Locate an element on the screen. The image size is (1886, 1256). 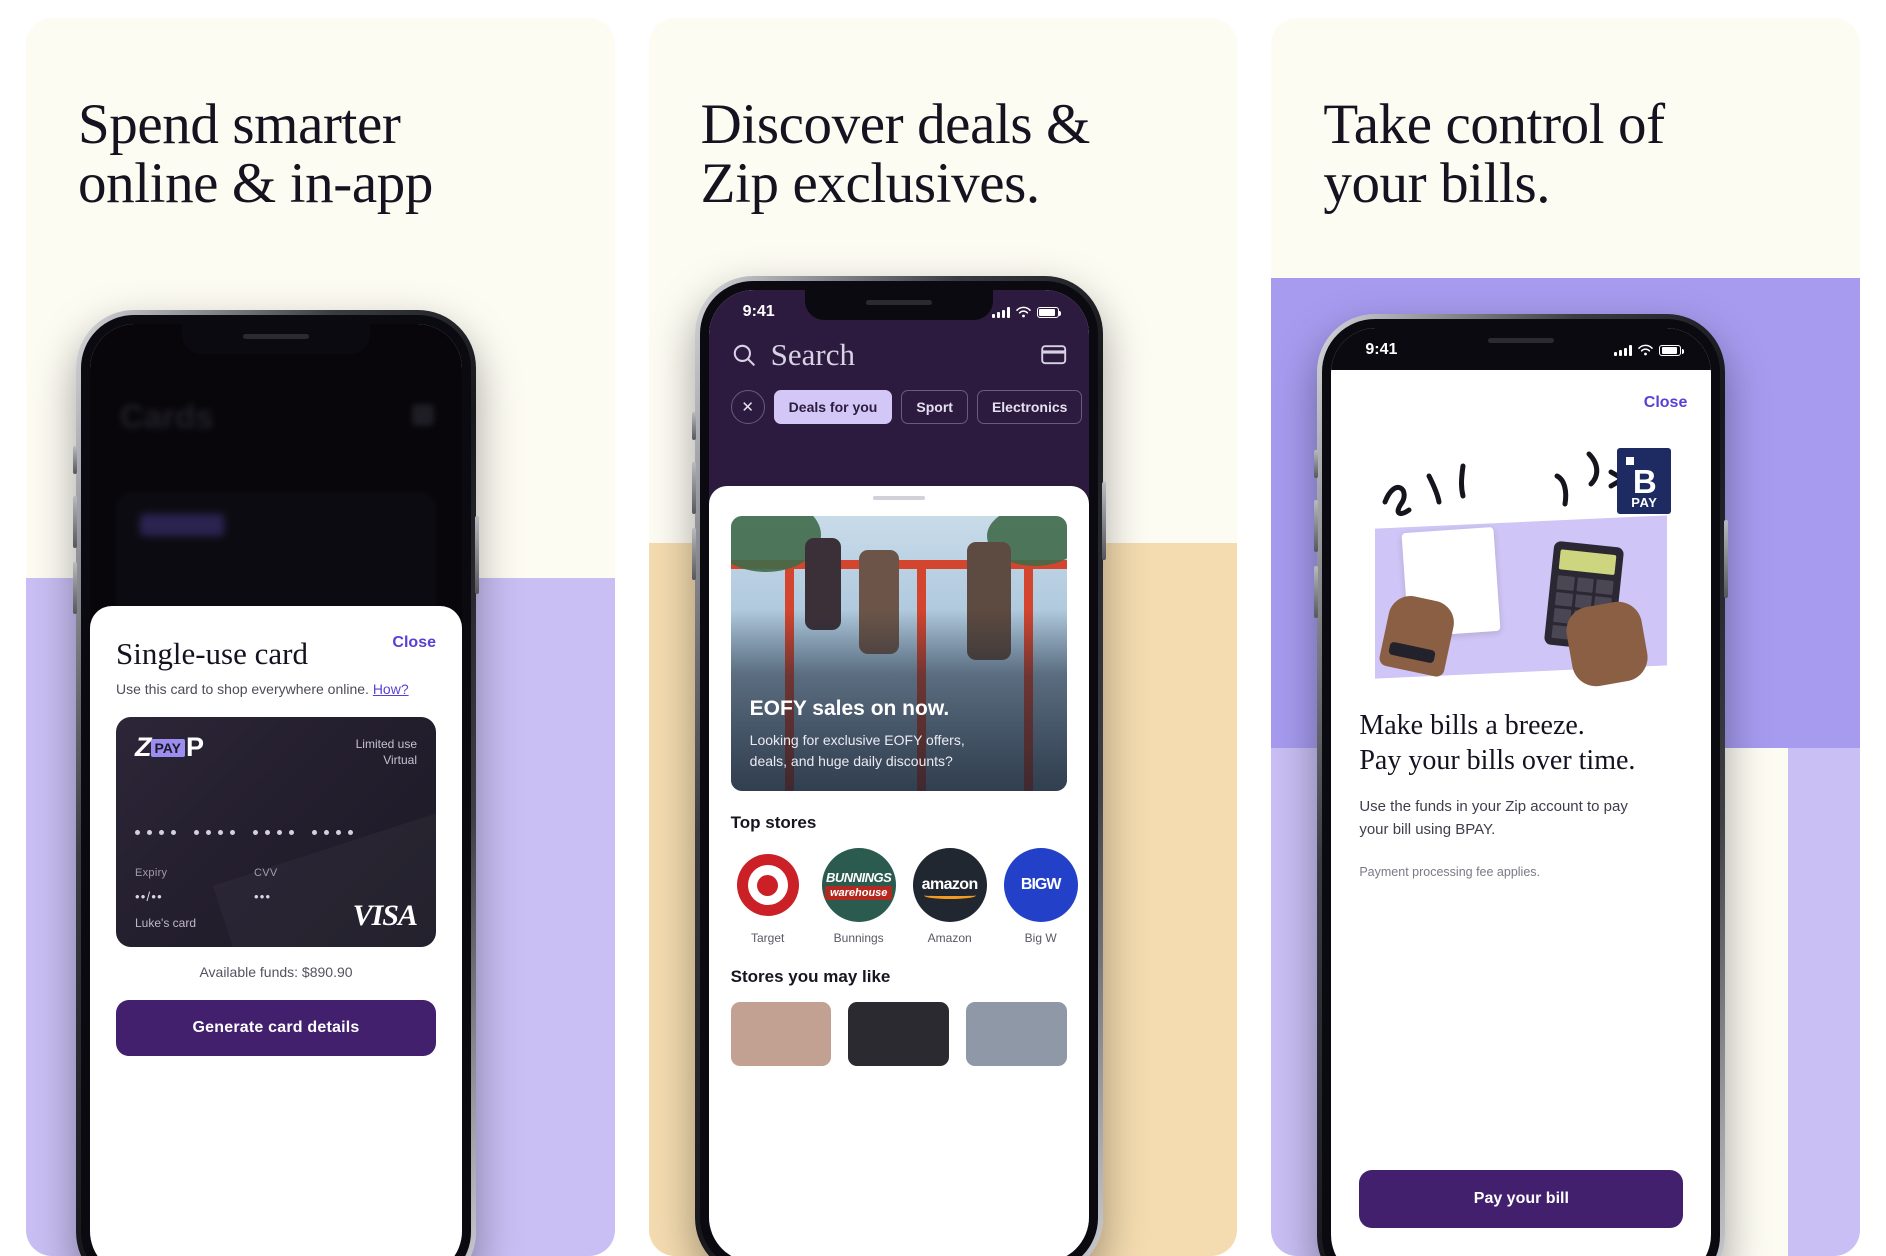
search-input: Search is located at coordinates (899, 355).